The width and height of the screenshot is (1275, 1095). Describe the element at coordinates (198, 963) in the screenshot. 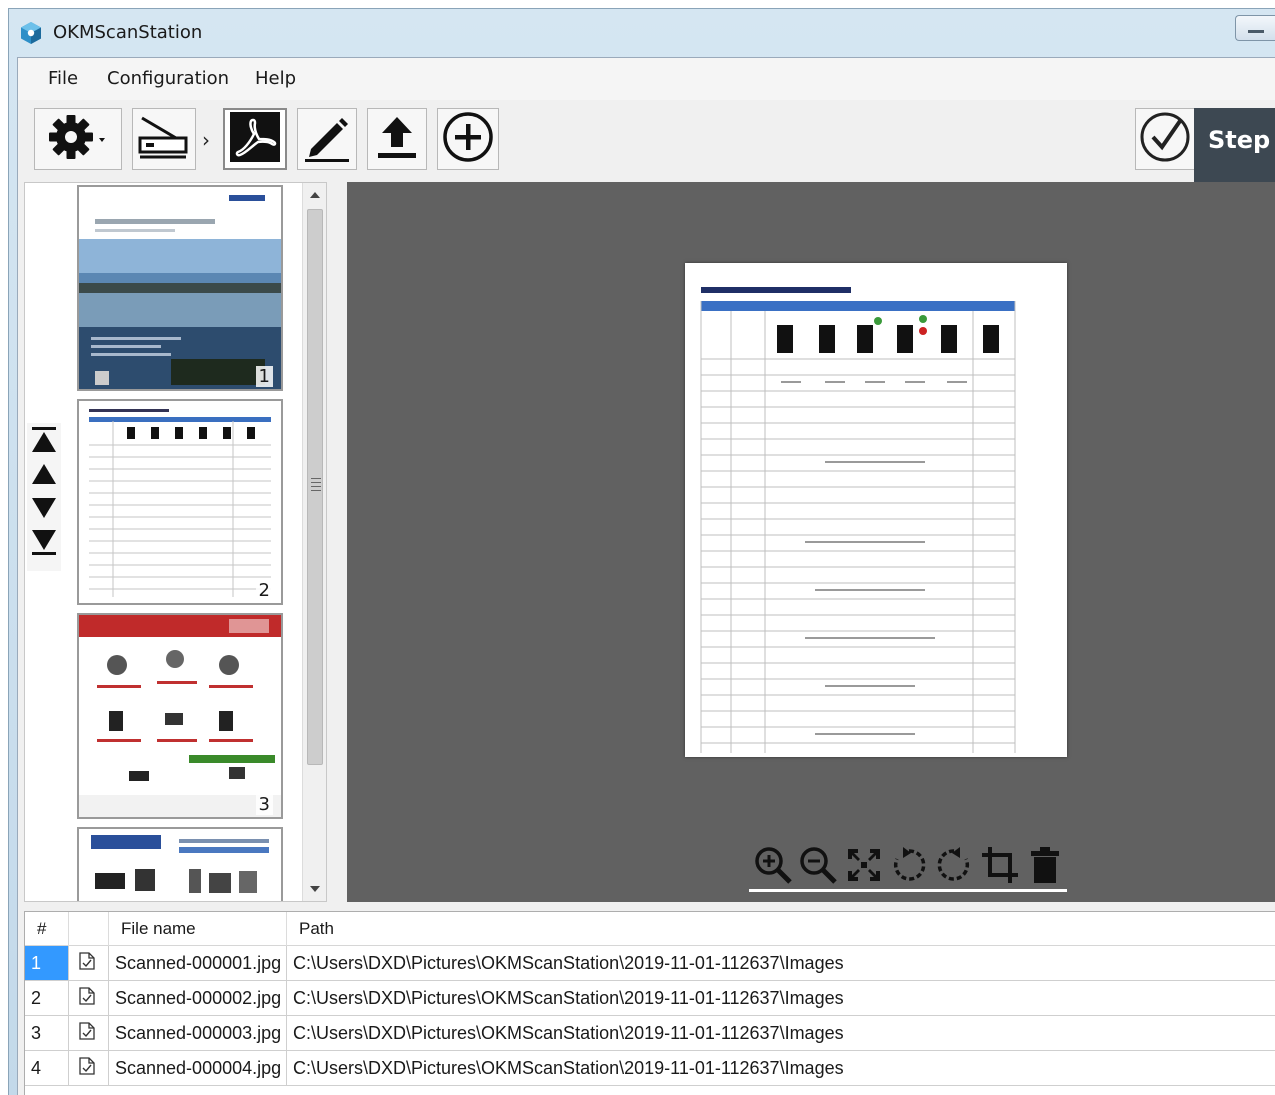

I see `file-name-cell: Scanned-000001.jpg` at that location.